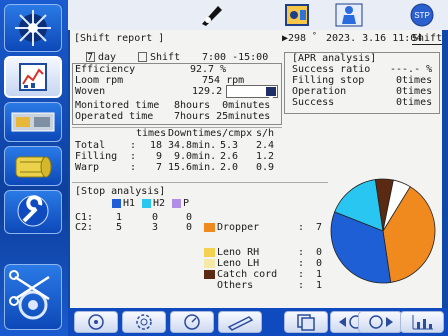 The image size is (448, 336). I want to click on efficiency-value: 92.7 %, so click(208, 69).